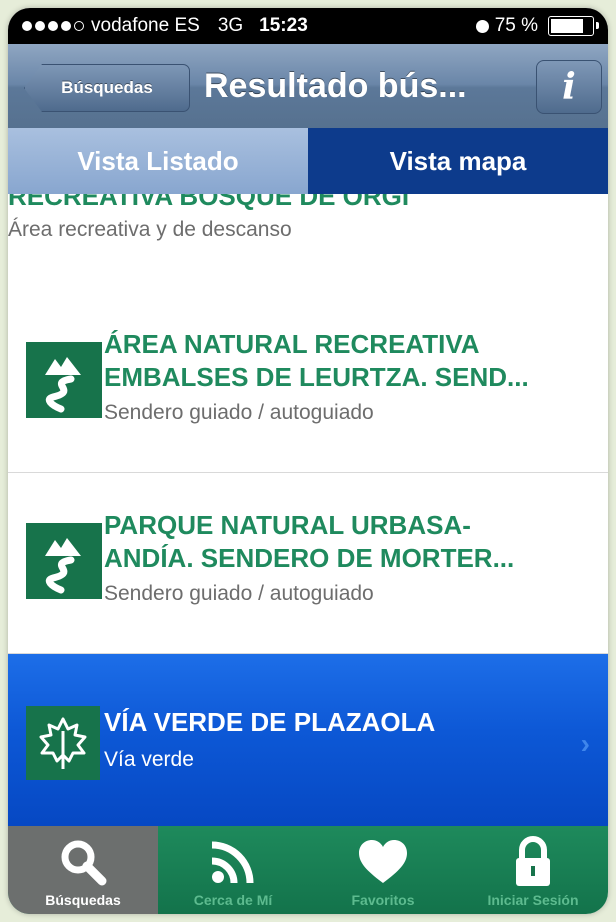 The height and width of the screenshot is (922, 616). Describe the element at coordinates (270, 722) in the screenshot. I see `list-item-title: VÍA VERDE DE PLAZAOLA` at that location.